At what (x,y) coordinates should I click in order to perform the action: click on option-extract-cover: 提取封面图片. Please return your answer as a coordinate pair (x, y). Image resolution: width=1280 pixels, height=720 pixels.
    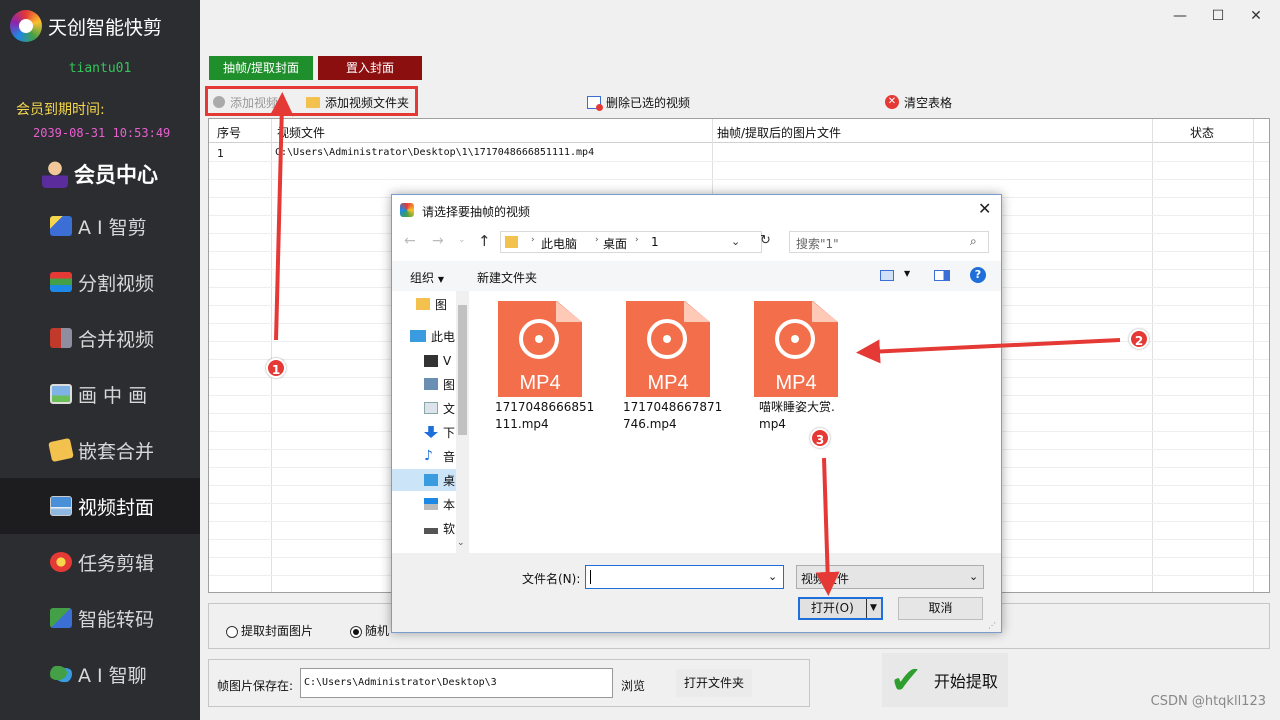
    Looking at the image, I should click on (269, 630).